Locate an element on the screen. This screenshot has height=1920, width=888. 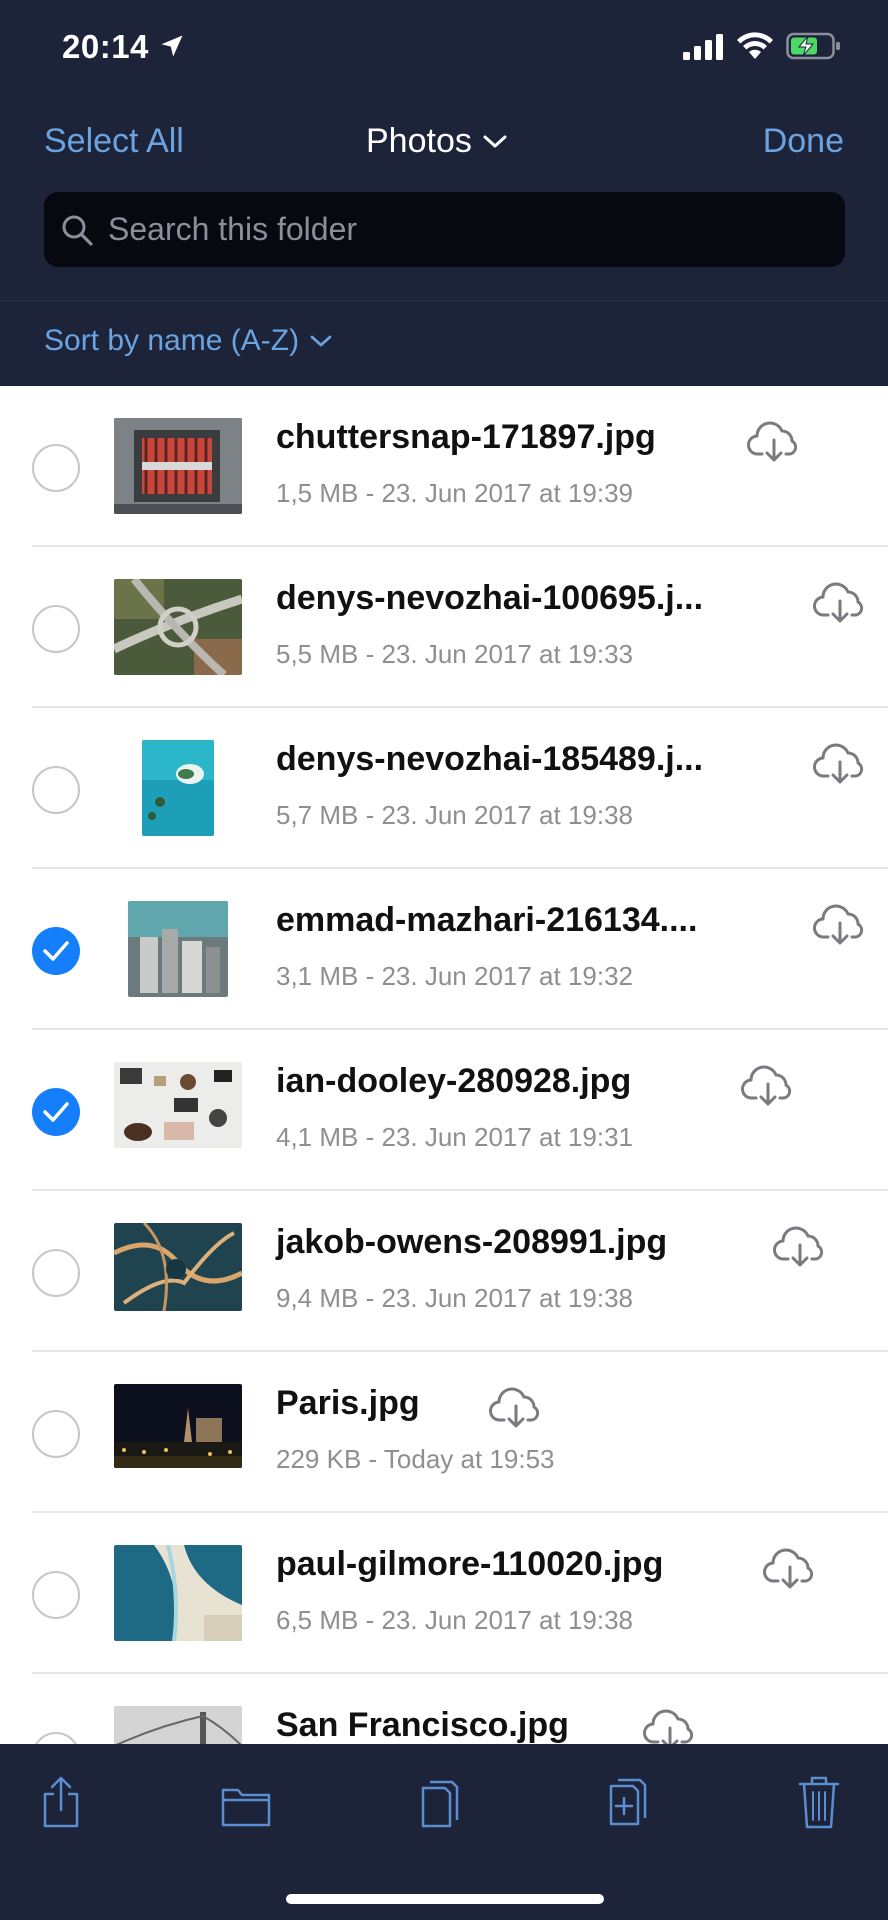
battery-charging-icon is located at coordinates (813, 46).